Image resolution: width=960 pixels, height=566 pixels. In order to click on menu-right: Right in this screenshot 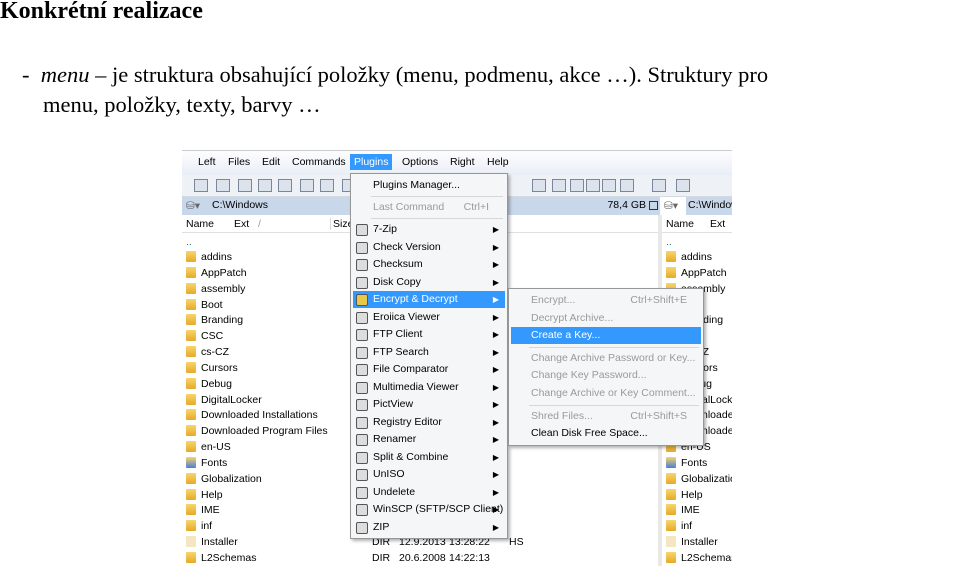, I will do `click(462, 162)`.